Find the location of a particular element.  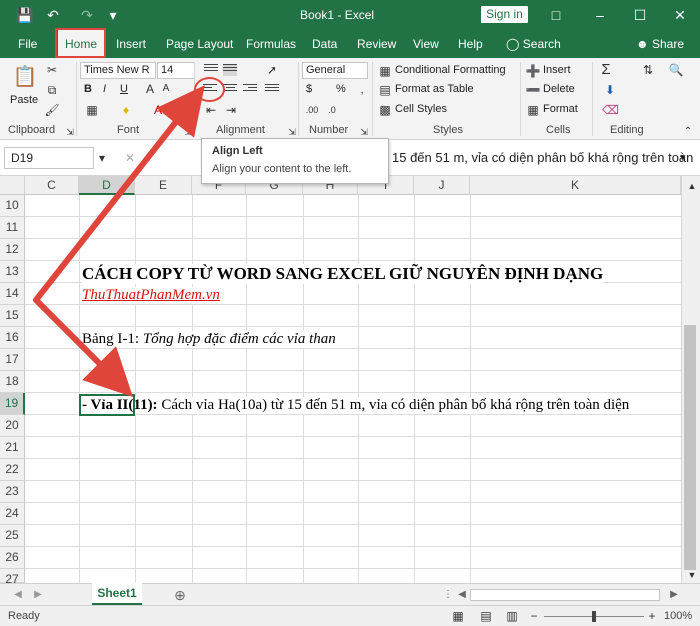

tab-view: View is located at coordinates (426, 44).